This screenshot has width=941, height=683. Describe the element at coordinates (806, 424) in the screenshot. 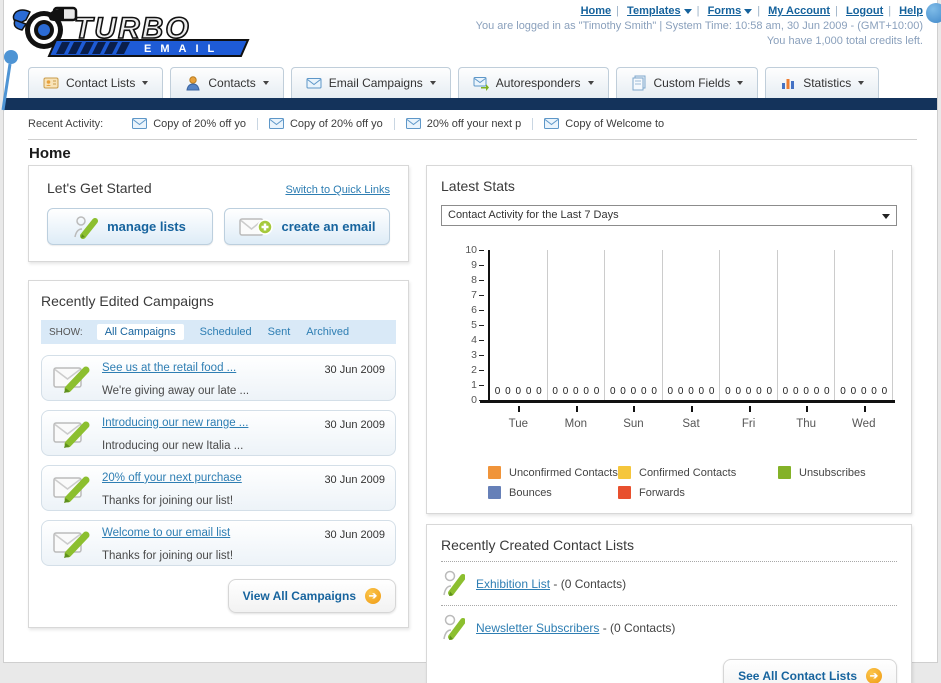

I see `x-tick-label: Thu` at that location.